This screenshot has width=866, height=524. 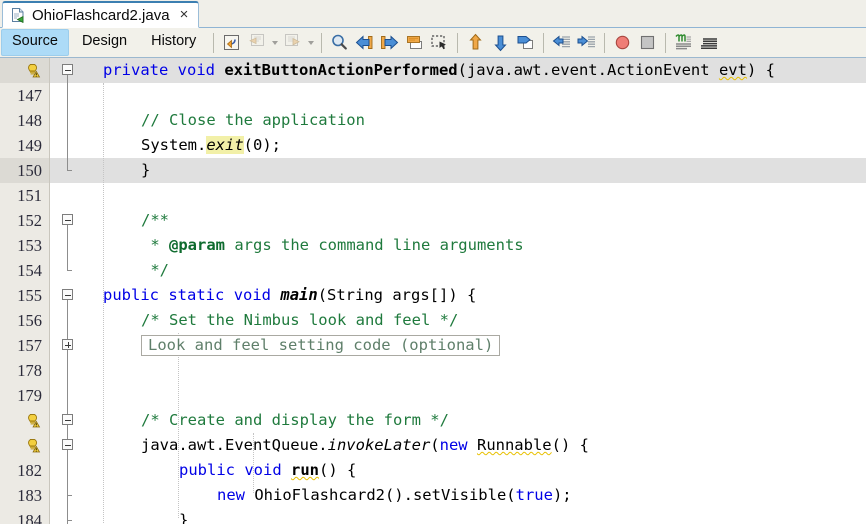 What do you see at coordinates (67, 294) in the screenshot?
I see `fold-toggle-main` at bounding box center [67, 294].